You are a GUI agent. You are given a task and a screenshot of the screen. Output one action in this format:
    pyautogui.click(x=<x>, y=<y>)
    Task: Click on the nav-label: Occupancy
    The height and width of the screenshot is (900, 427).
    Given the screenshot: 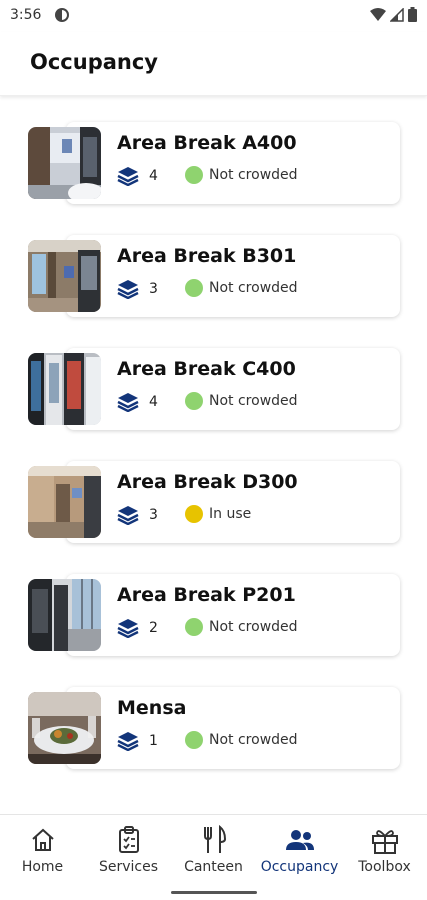 What is the action you would take?
    pyautogui.click(x=299, y=867)
    